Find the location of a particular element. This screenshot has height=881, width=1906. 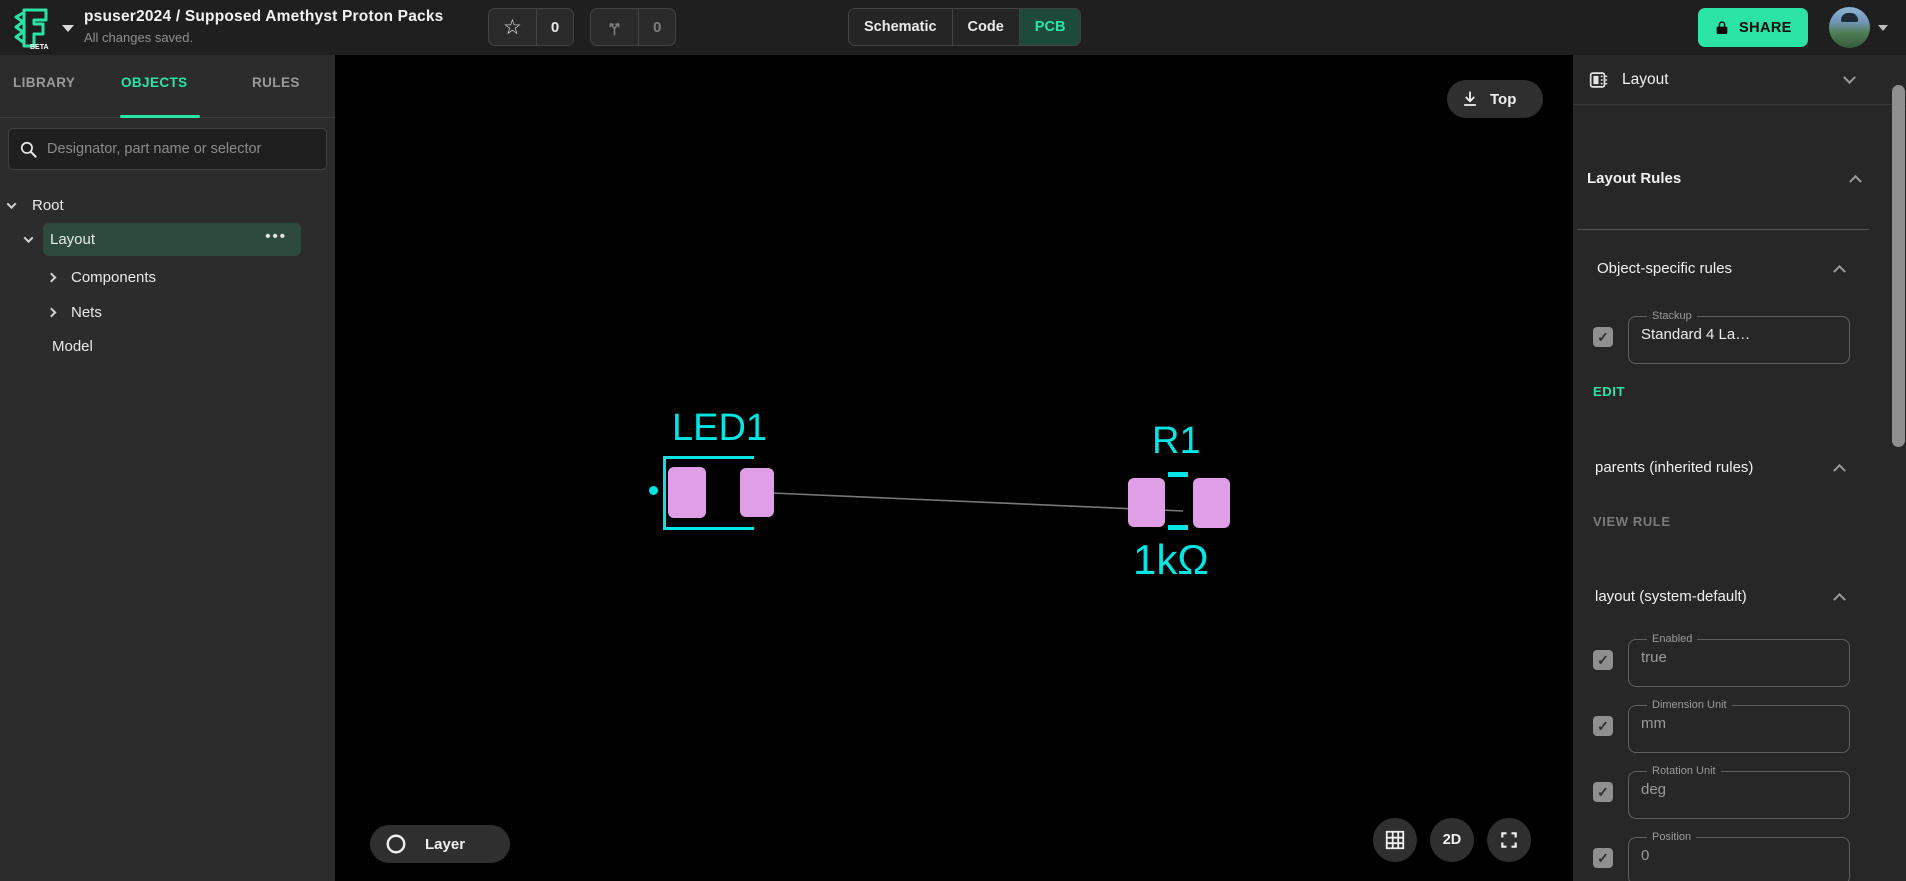

board-side-label: Top is located at coordinates (1503, 99).